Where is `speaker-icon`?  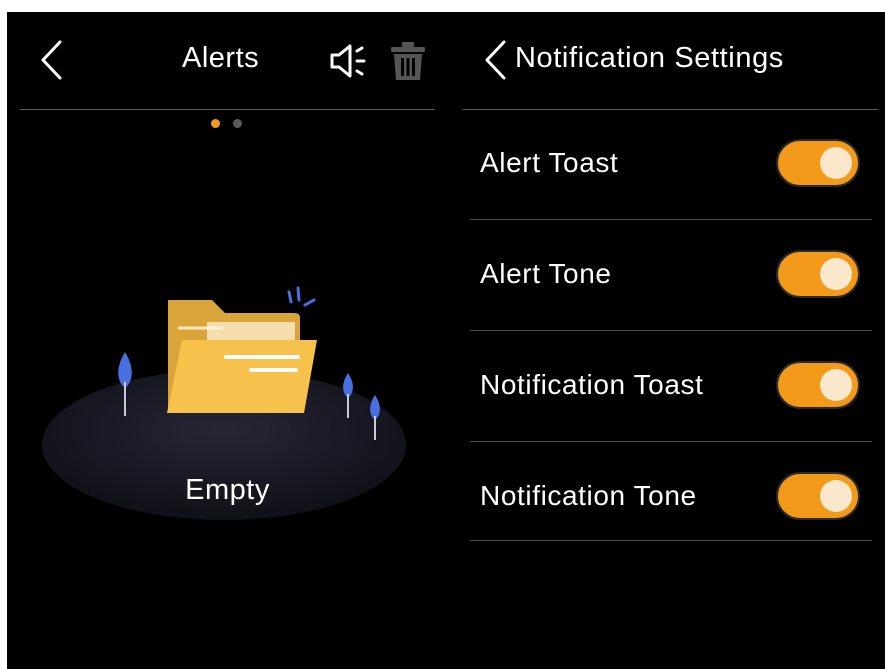
speaker-icon is located at coordinates (348, 61).